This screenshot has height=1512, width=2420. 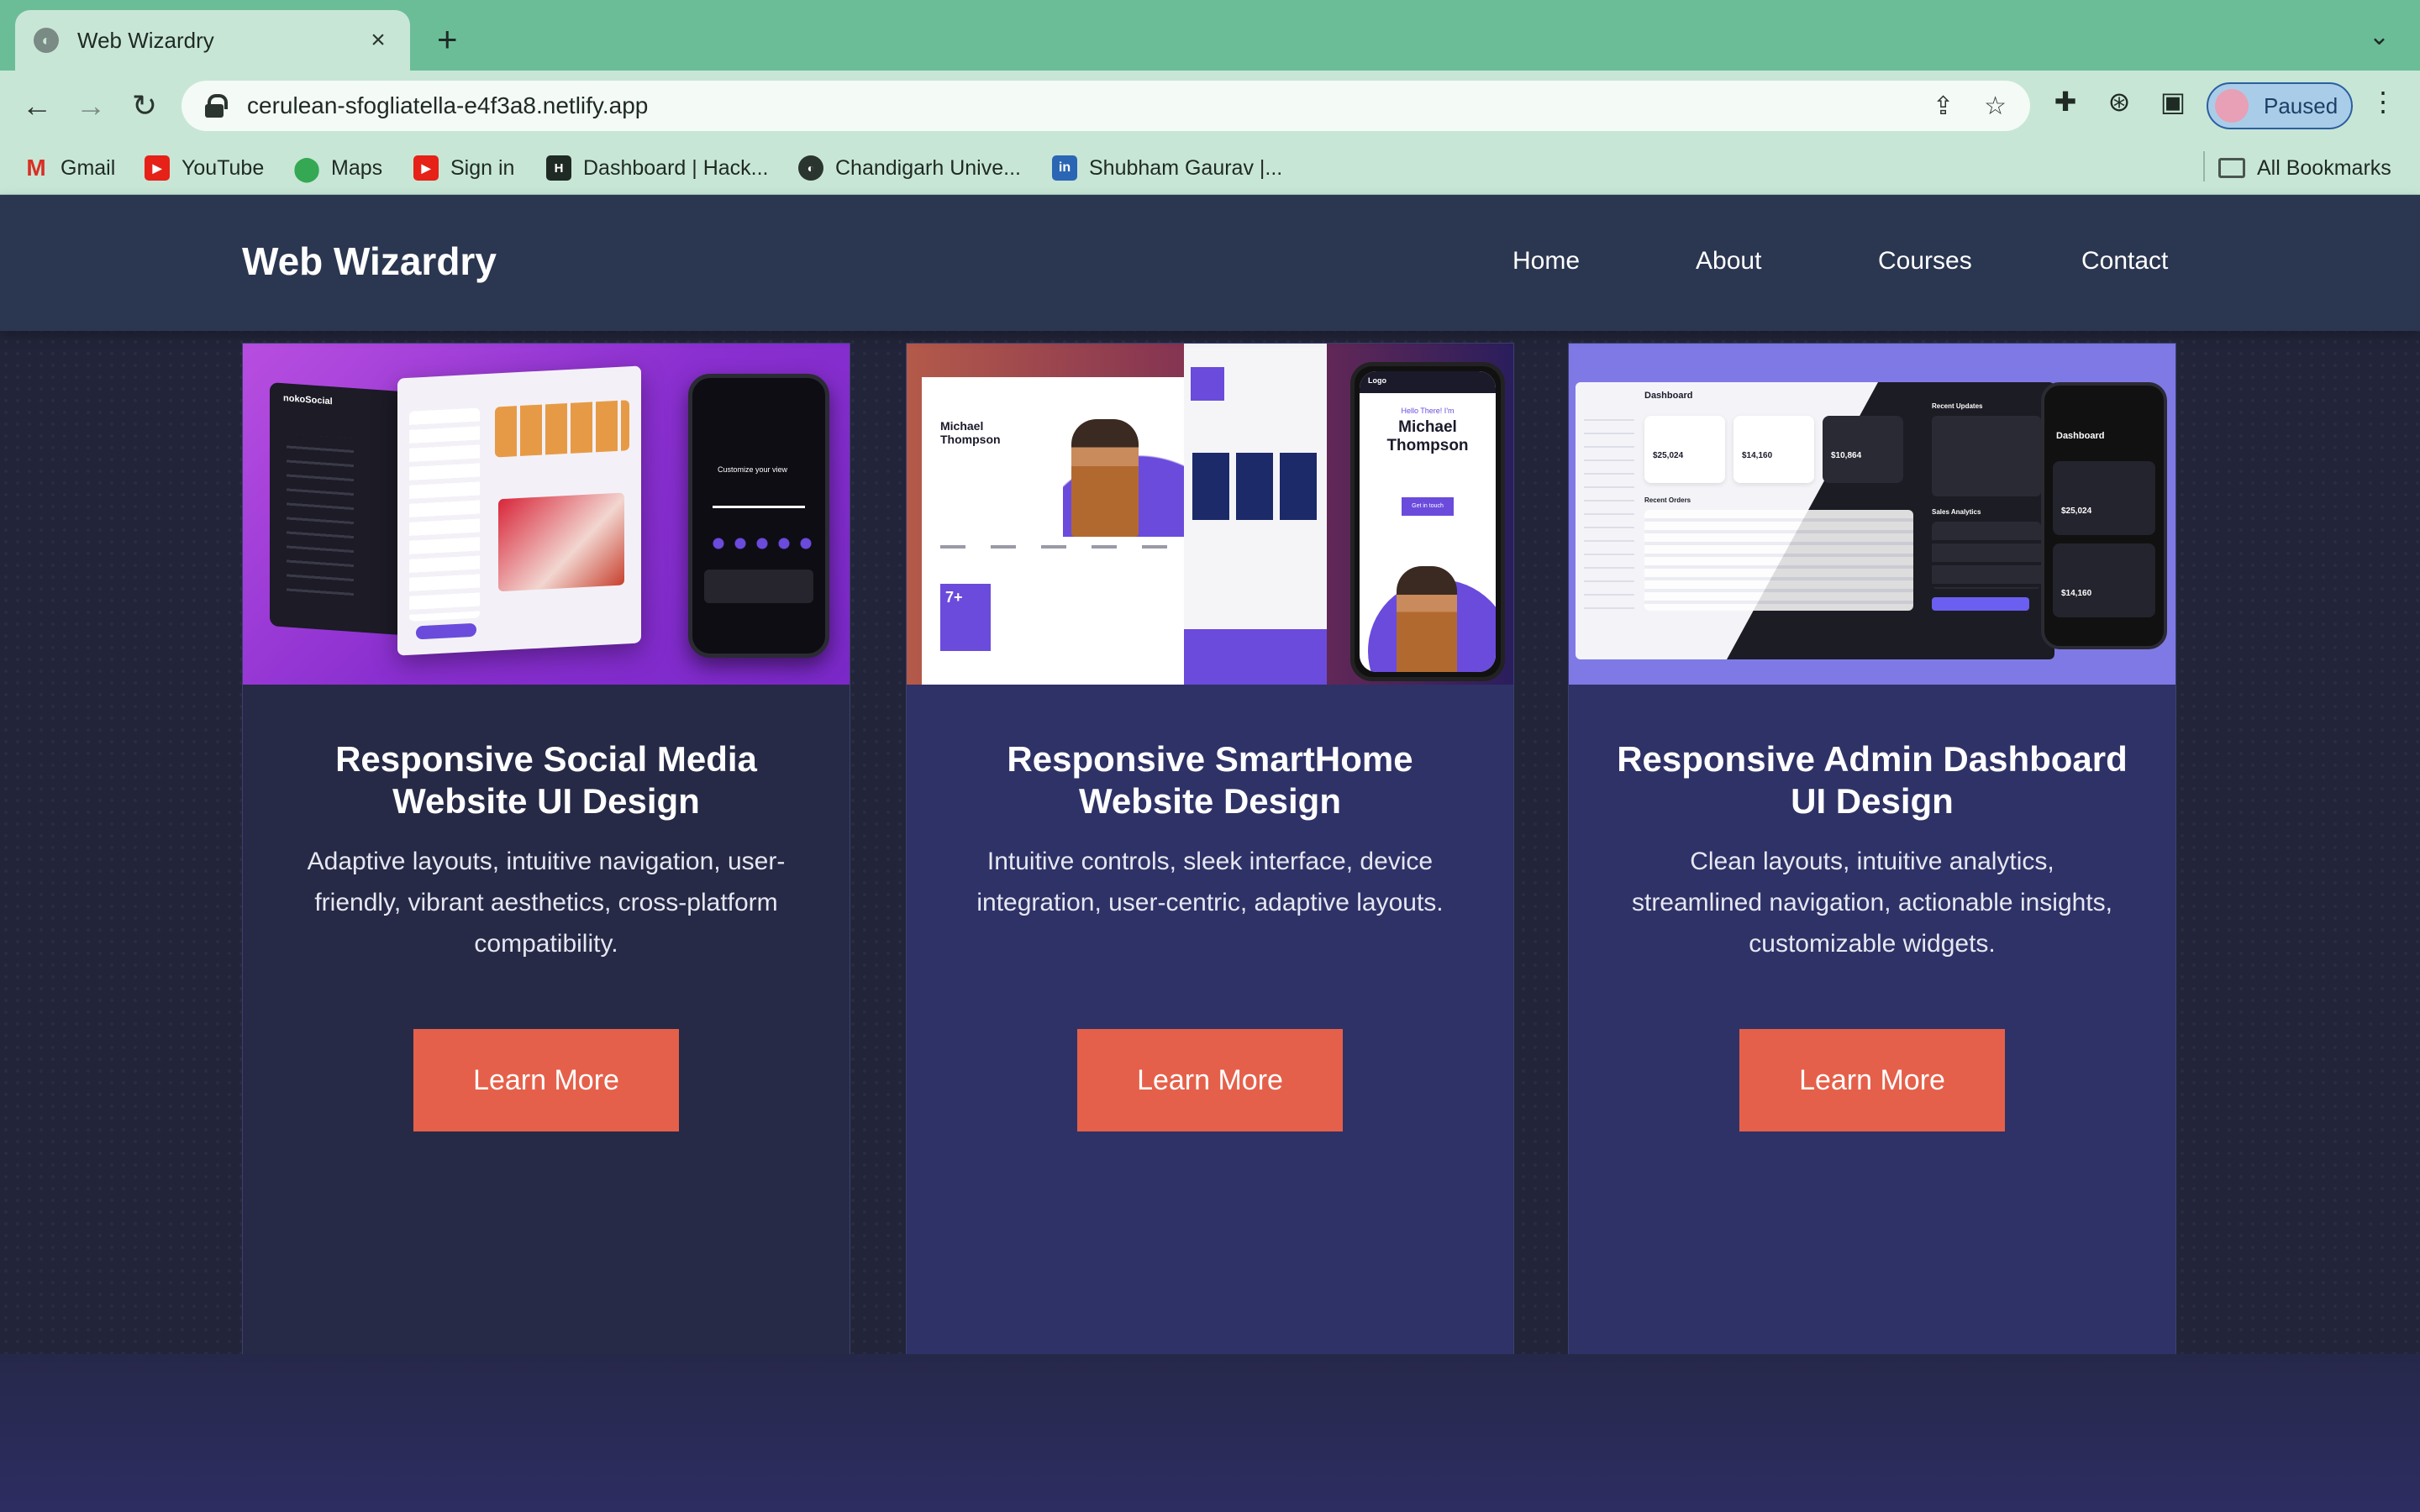 What do you see at coordinates (2081, 436) in the screenshot?
I see `mockup-phone-heading: Dashboard` at bounding box center [2081, 436].